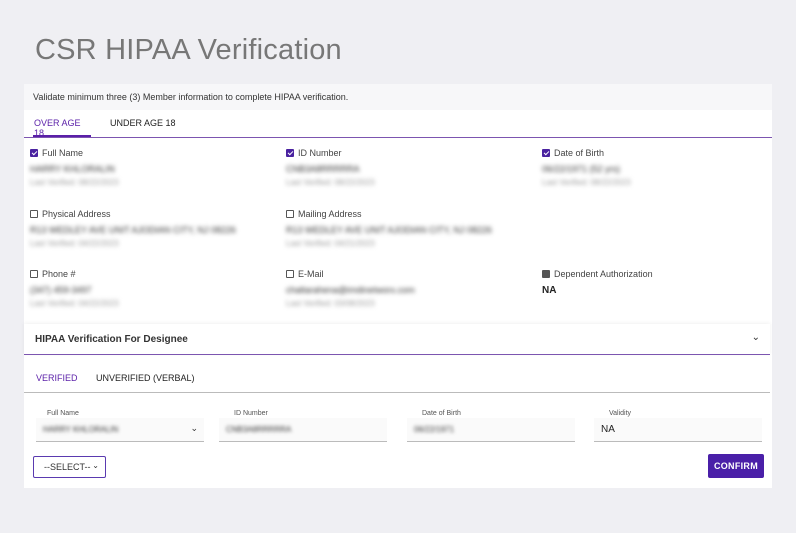 The height and width of the screenshot is (533, 796). What do you see at coordinates (120, 425) in the screenshot?
I see `designee-full-name-select: Full Name HARRY KHLORALIN ⌄` at bounding box center [120, 425].